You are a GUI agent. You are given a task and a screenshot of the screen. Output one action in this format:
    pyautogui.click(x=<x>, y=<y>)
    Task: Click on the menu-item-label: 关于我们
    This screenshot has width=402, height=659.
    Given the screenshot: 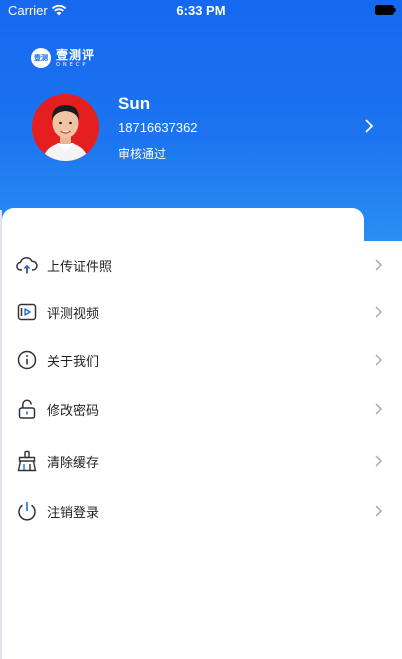 What is the action you would take?
    pyautogui.click(x=73, y=362)
    